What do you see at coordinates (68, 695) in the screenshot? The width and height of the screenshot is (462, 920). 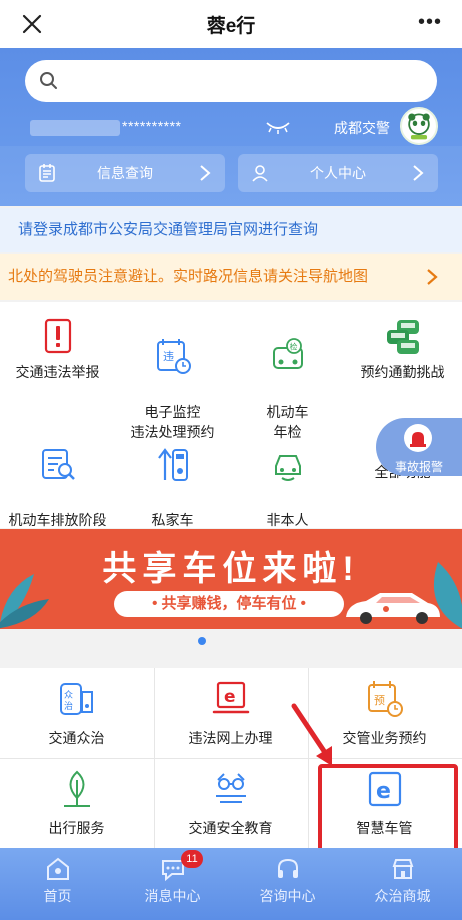 I see `svg-text: 众` at bounding box center [68, 695].